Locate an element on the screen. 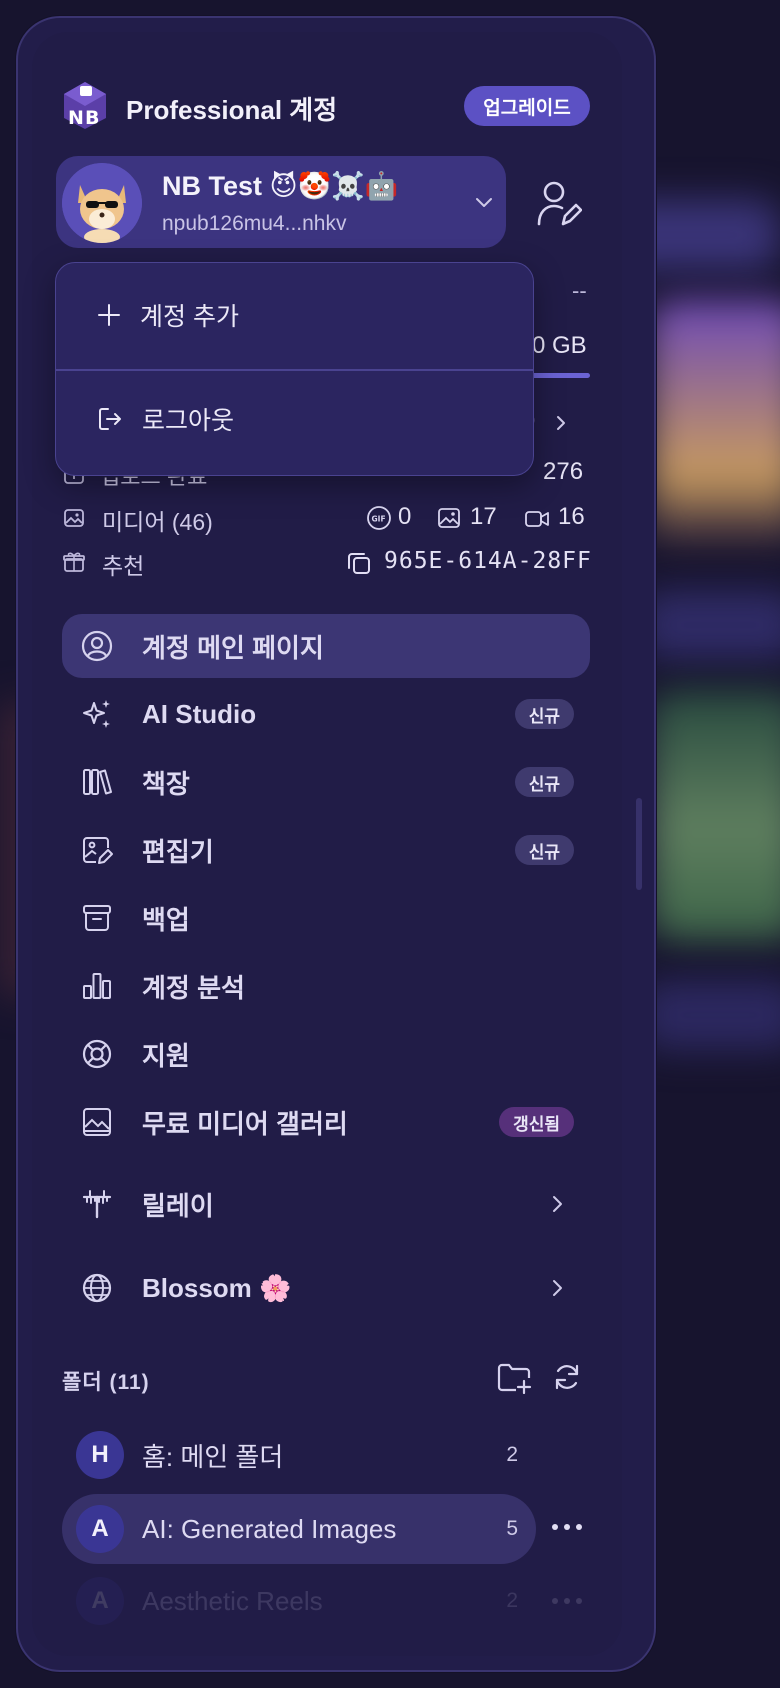 The width and height of the screenshot is (780, 1688). nav-item-free-media-gallery: 무료 미디어 갤러리 갱신됨 is located at coordinates (326, 1122).